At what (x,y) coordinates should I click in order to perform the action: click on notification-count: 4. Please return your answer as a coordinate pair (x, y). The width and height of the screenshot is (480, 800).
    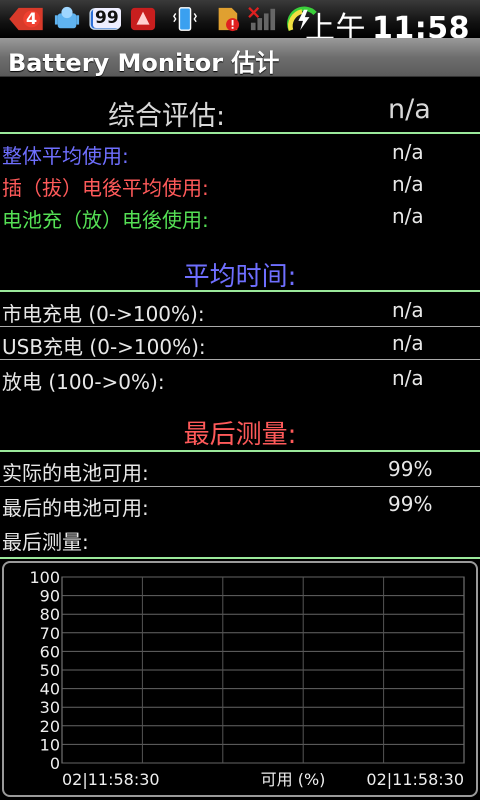
    Looking at the image, I should click on (32, 18).